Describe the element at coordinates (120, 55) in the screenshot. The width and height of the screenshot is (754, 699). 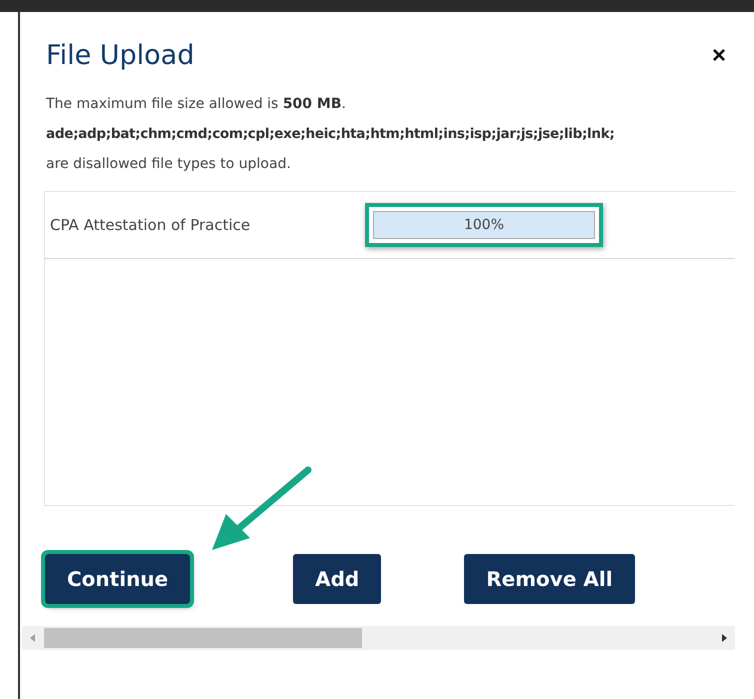
I see `dialog-title: File Upload` at that location.